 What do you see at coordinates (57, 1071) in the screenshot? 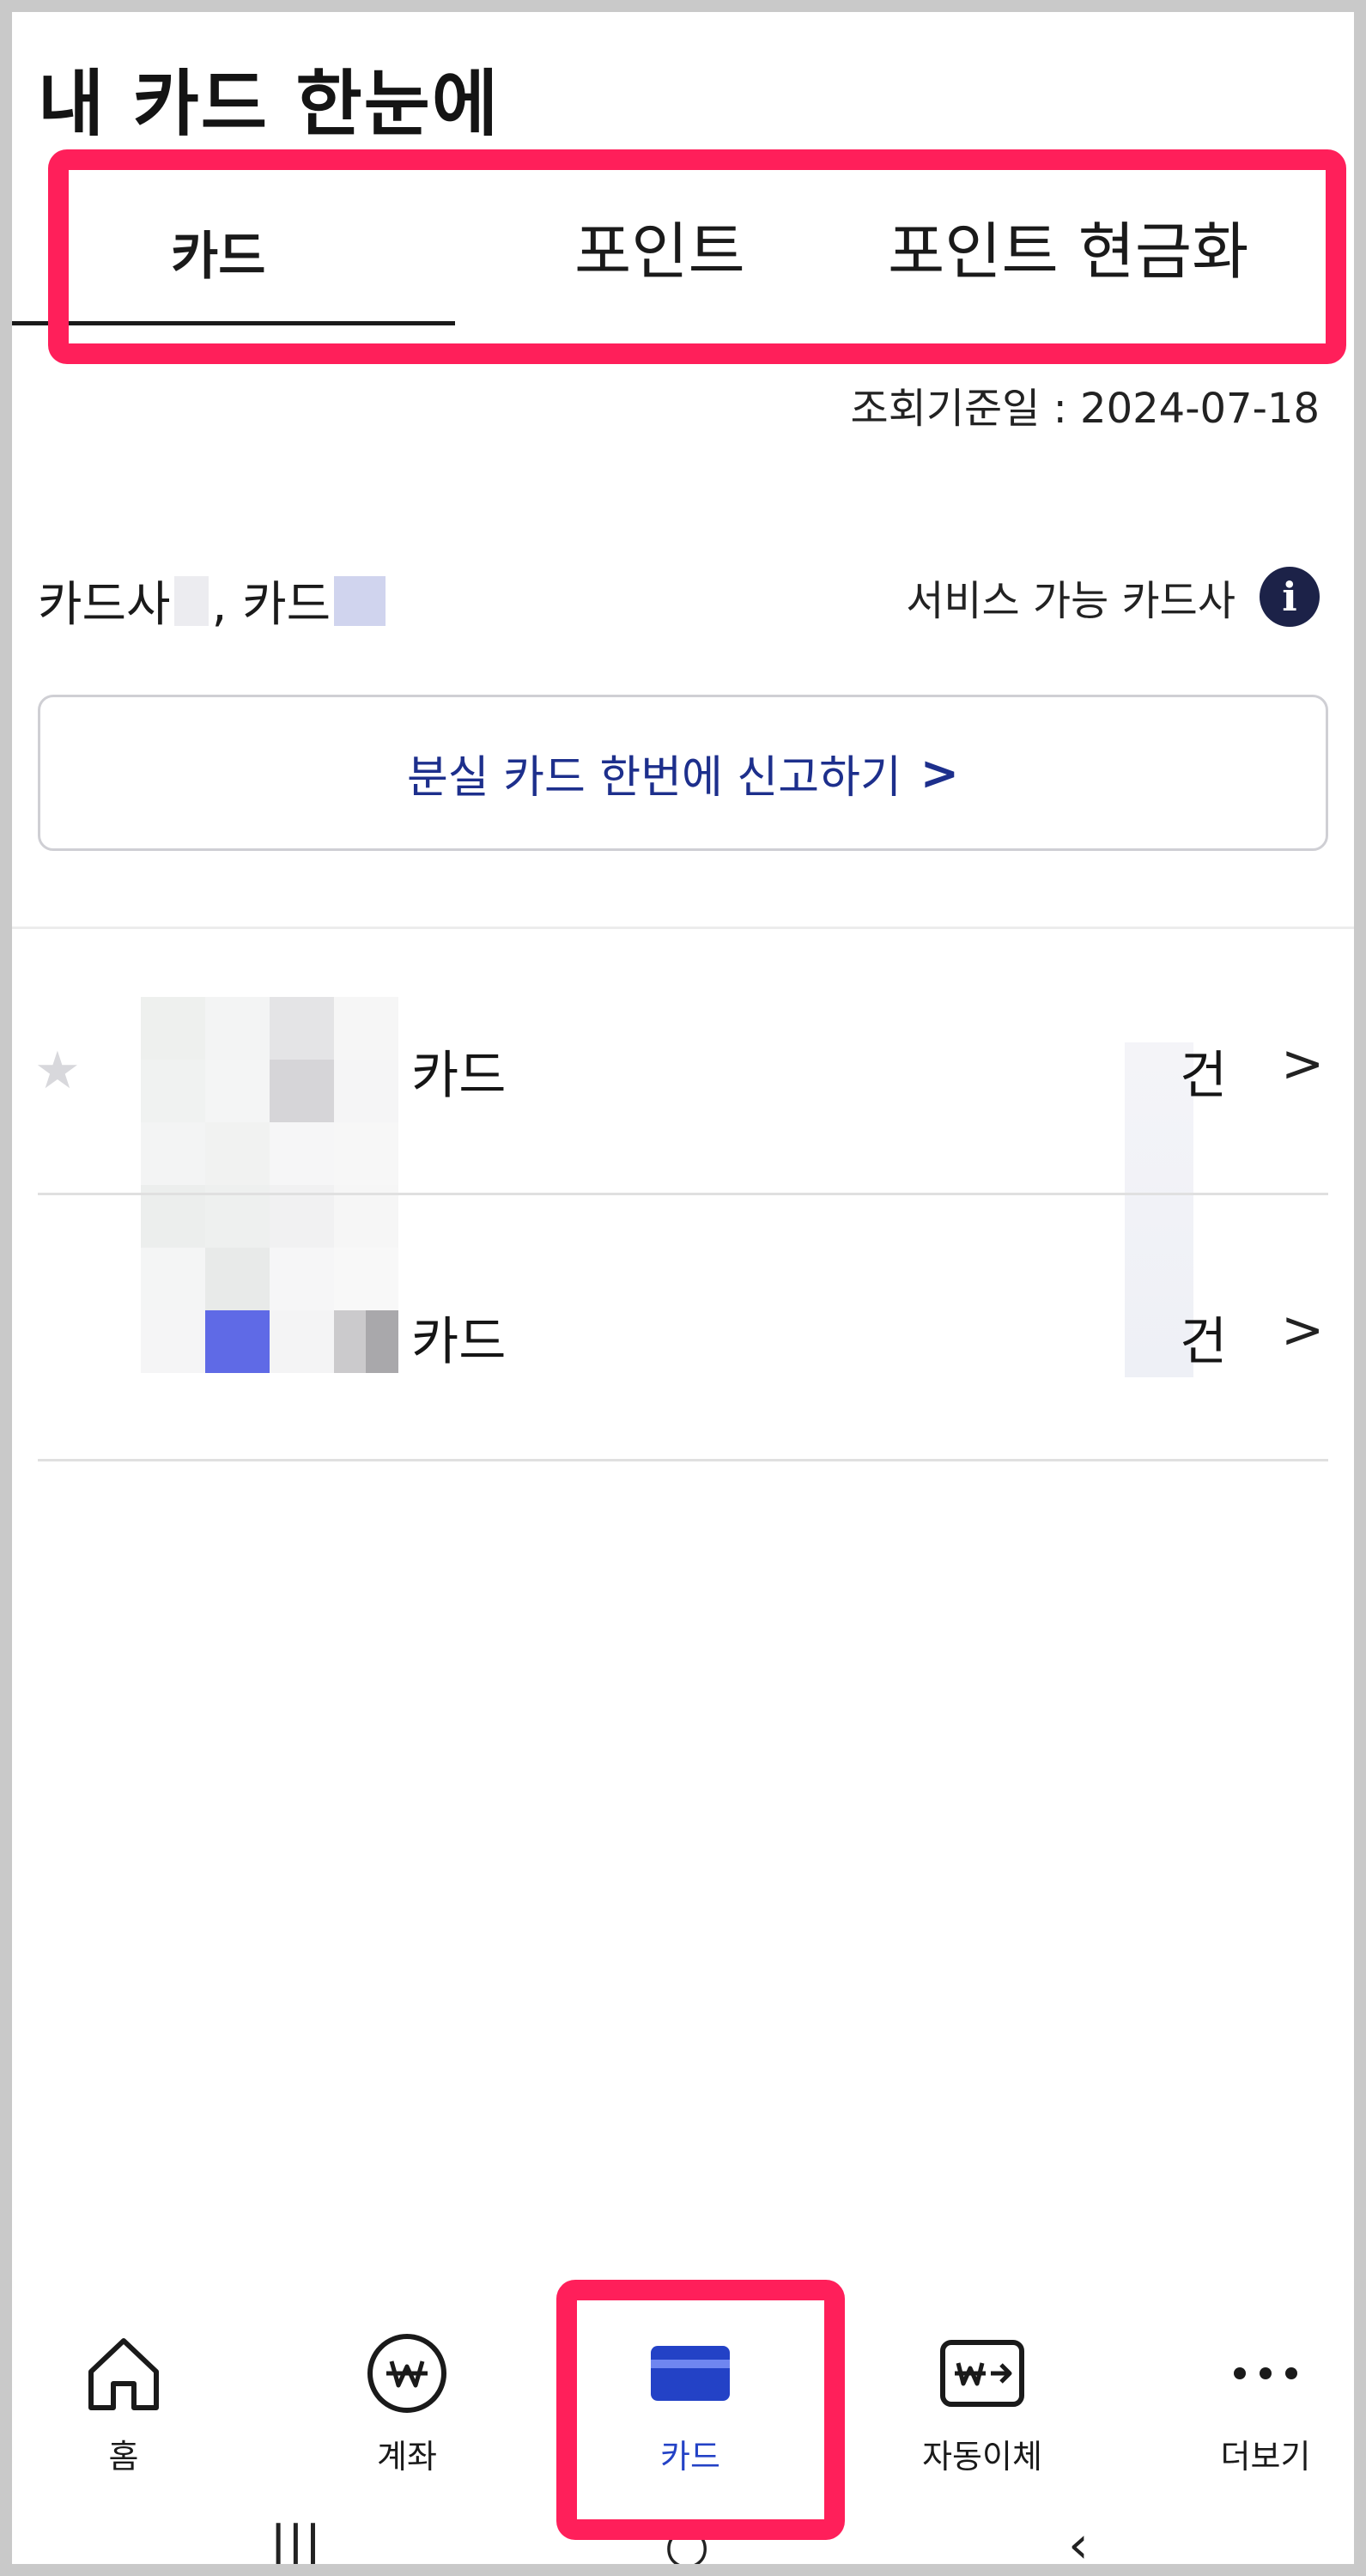
I see `star-icon: ★` at bounding box center [57, 1071].